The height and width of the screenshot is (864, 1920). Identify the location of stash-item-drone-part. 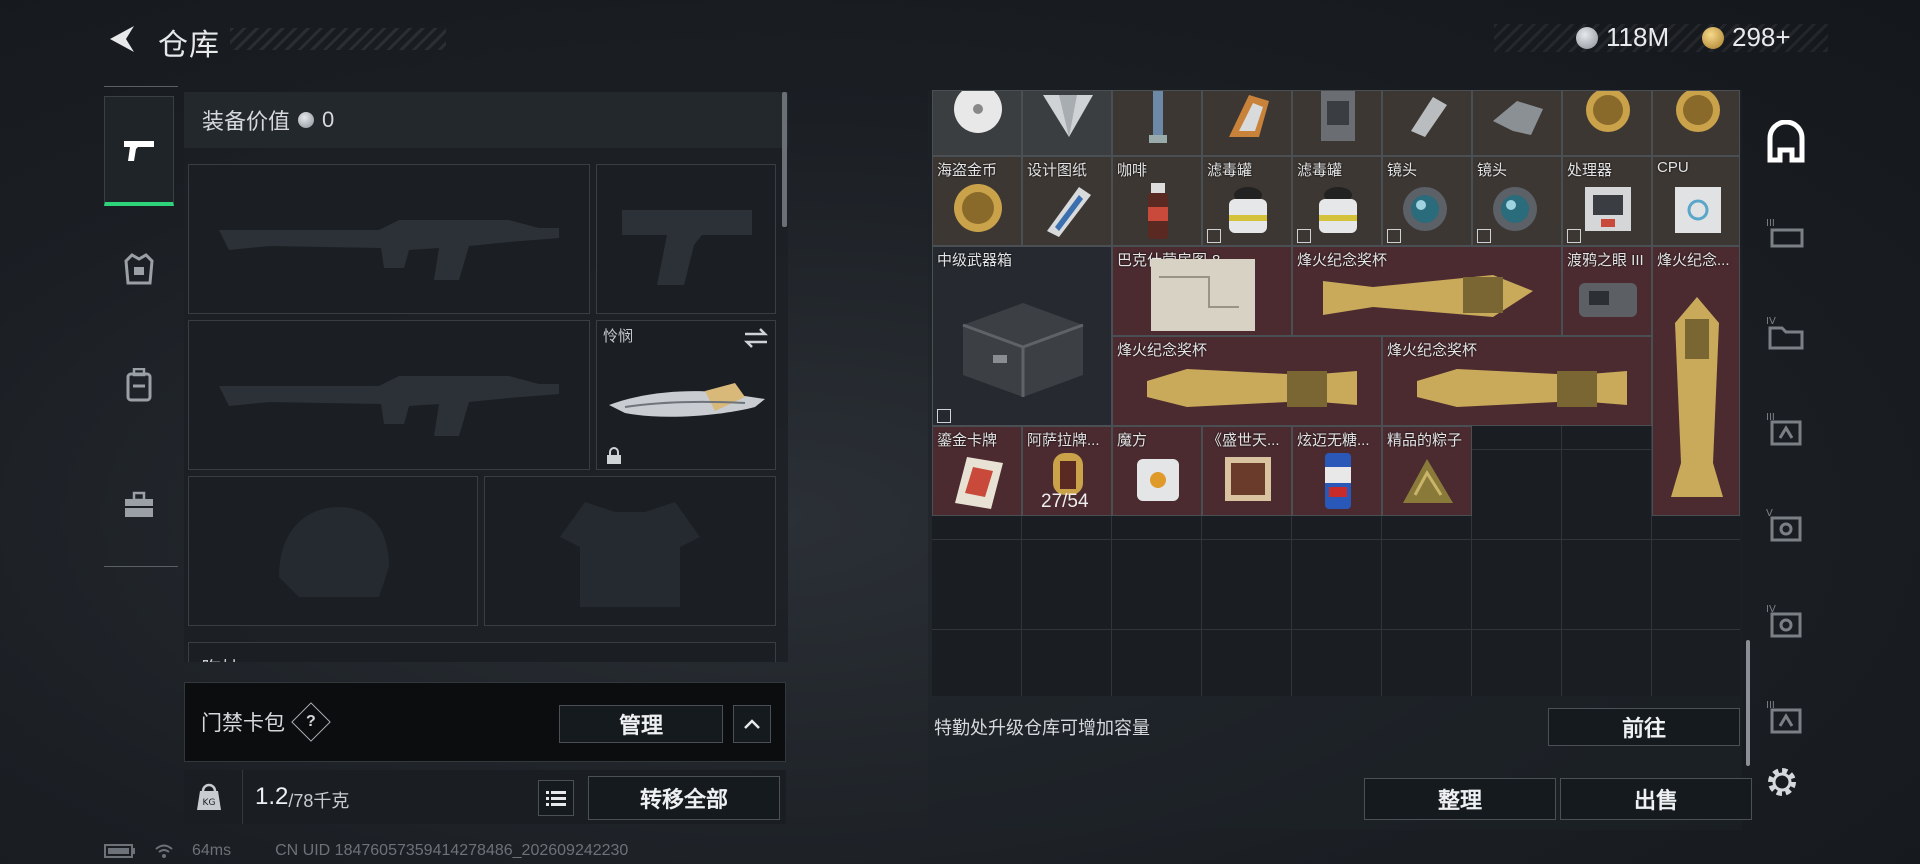
(1517, 123).